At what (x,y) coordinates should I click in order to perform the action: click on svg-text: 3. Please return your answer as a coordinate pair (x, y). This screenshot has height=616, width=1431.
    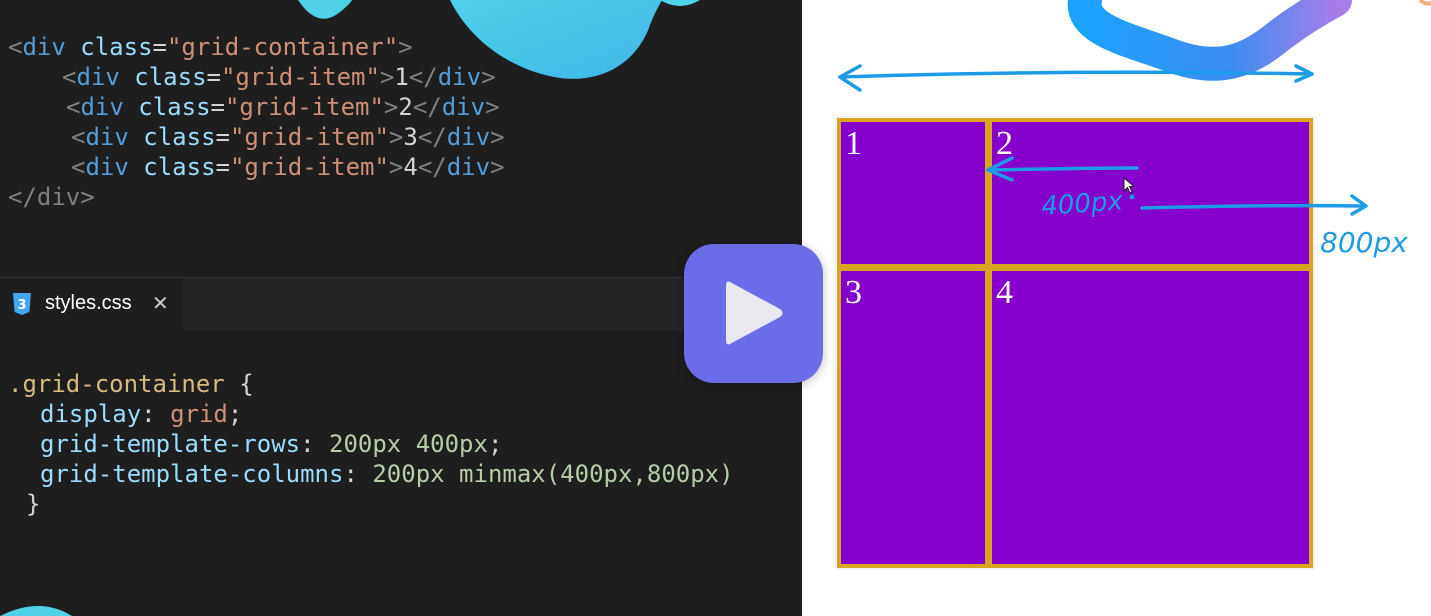
    Looking at the image, I should click on (21, 305).